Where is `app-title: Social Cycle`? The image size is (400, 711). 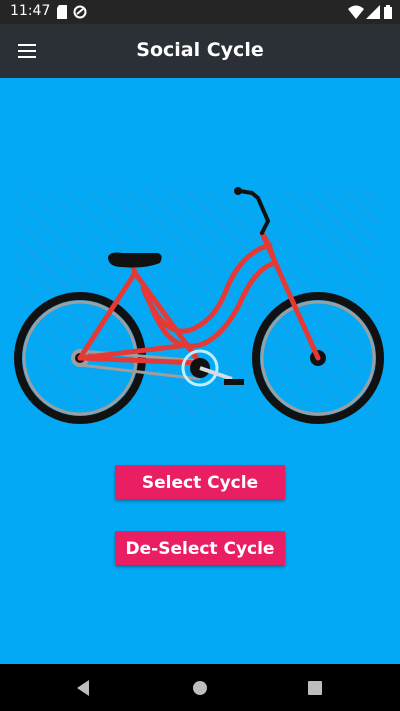
app-title: Social Cycle is located at coordinates (200, 50).